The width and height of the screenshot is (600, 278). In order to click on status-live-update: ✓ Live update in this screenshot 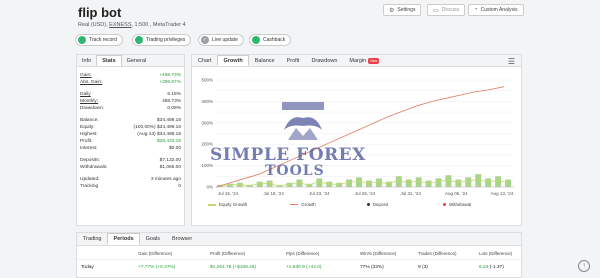, I will do `click(221, 40)`.